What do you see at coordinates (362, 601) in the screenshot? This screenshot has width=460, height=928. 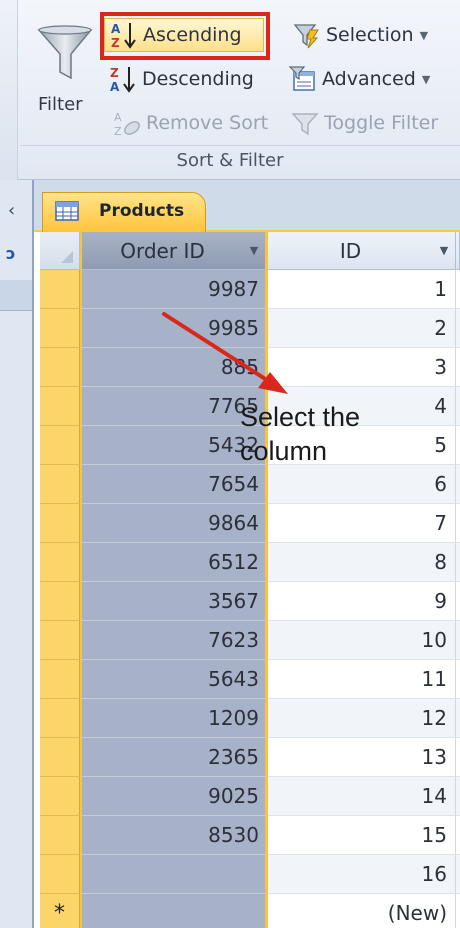 I see `id-cell: 9` at bounding box center [362, 601].